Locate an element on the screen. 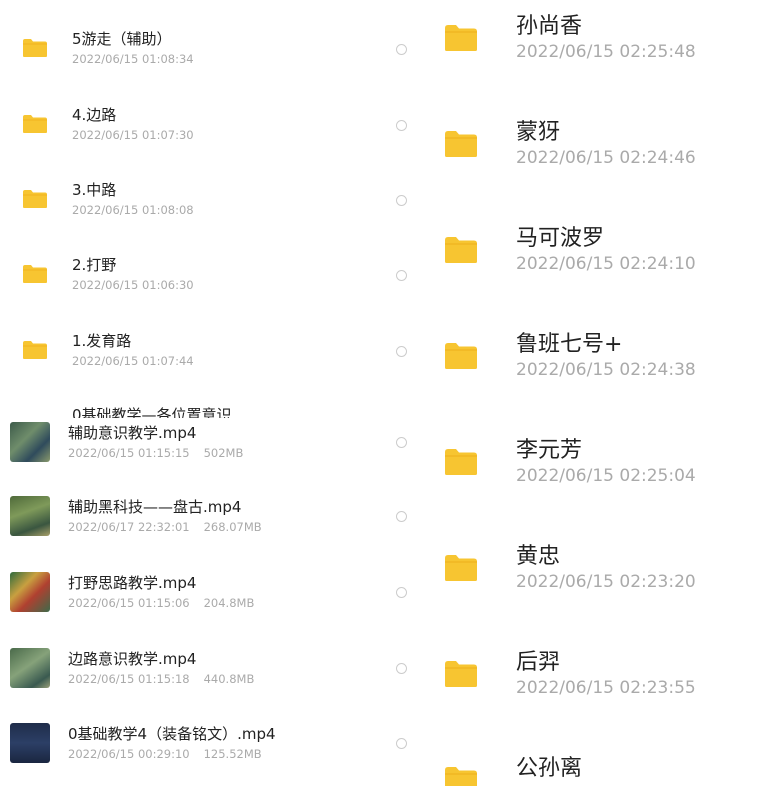  video-row: 边路意识教学.mp4 2022/06/15 01:15:18 440.8MB is located at coordinates (215, 671).